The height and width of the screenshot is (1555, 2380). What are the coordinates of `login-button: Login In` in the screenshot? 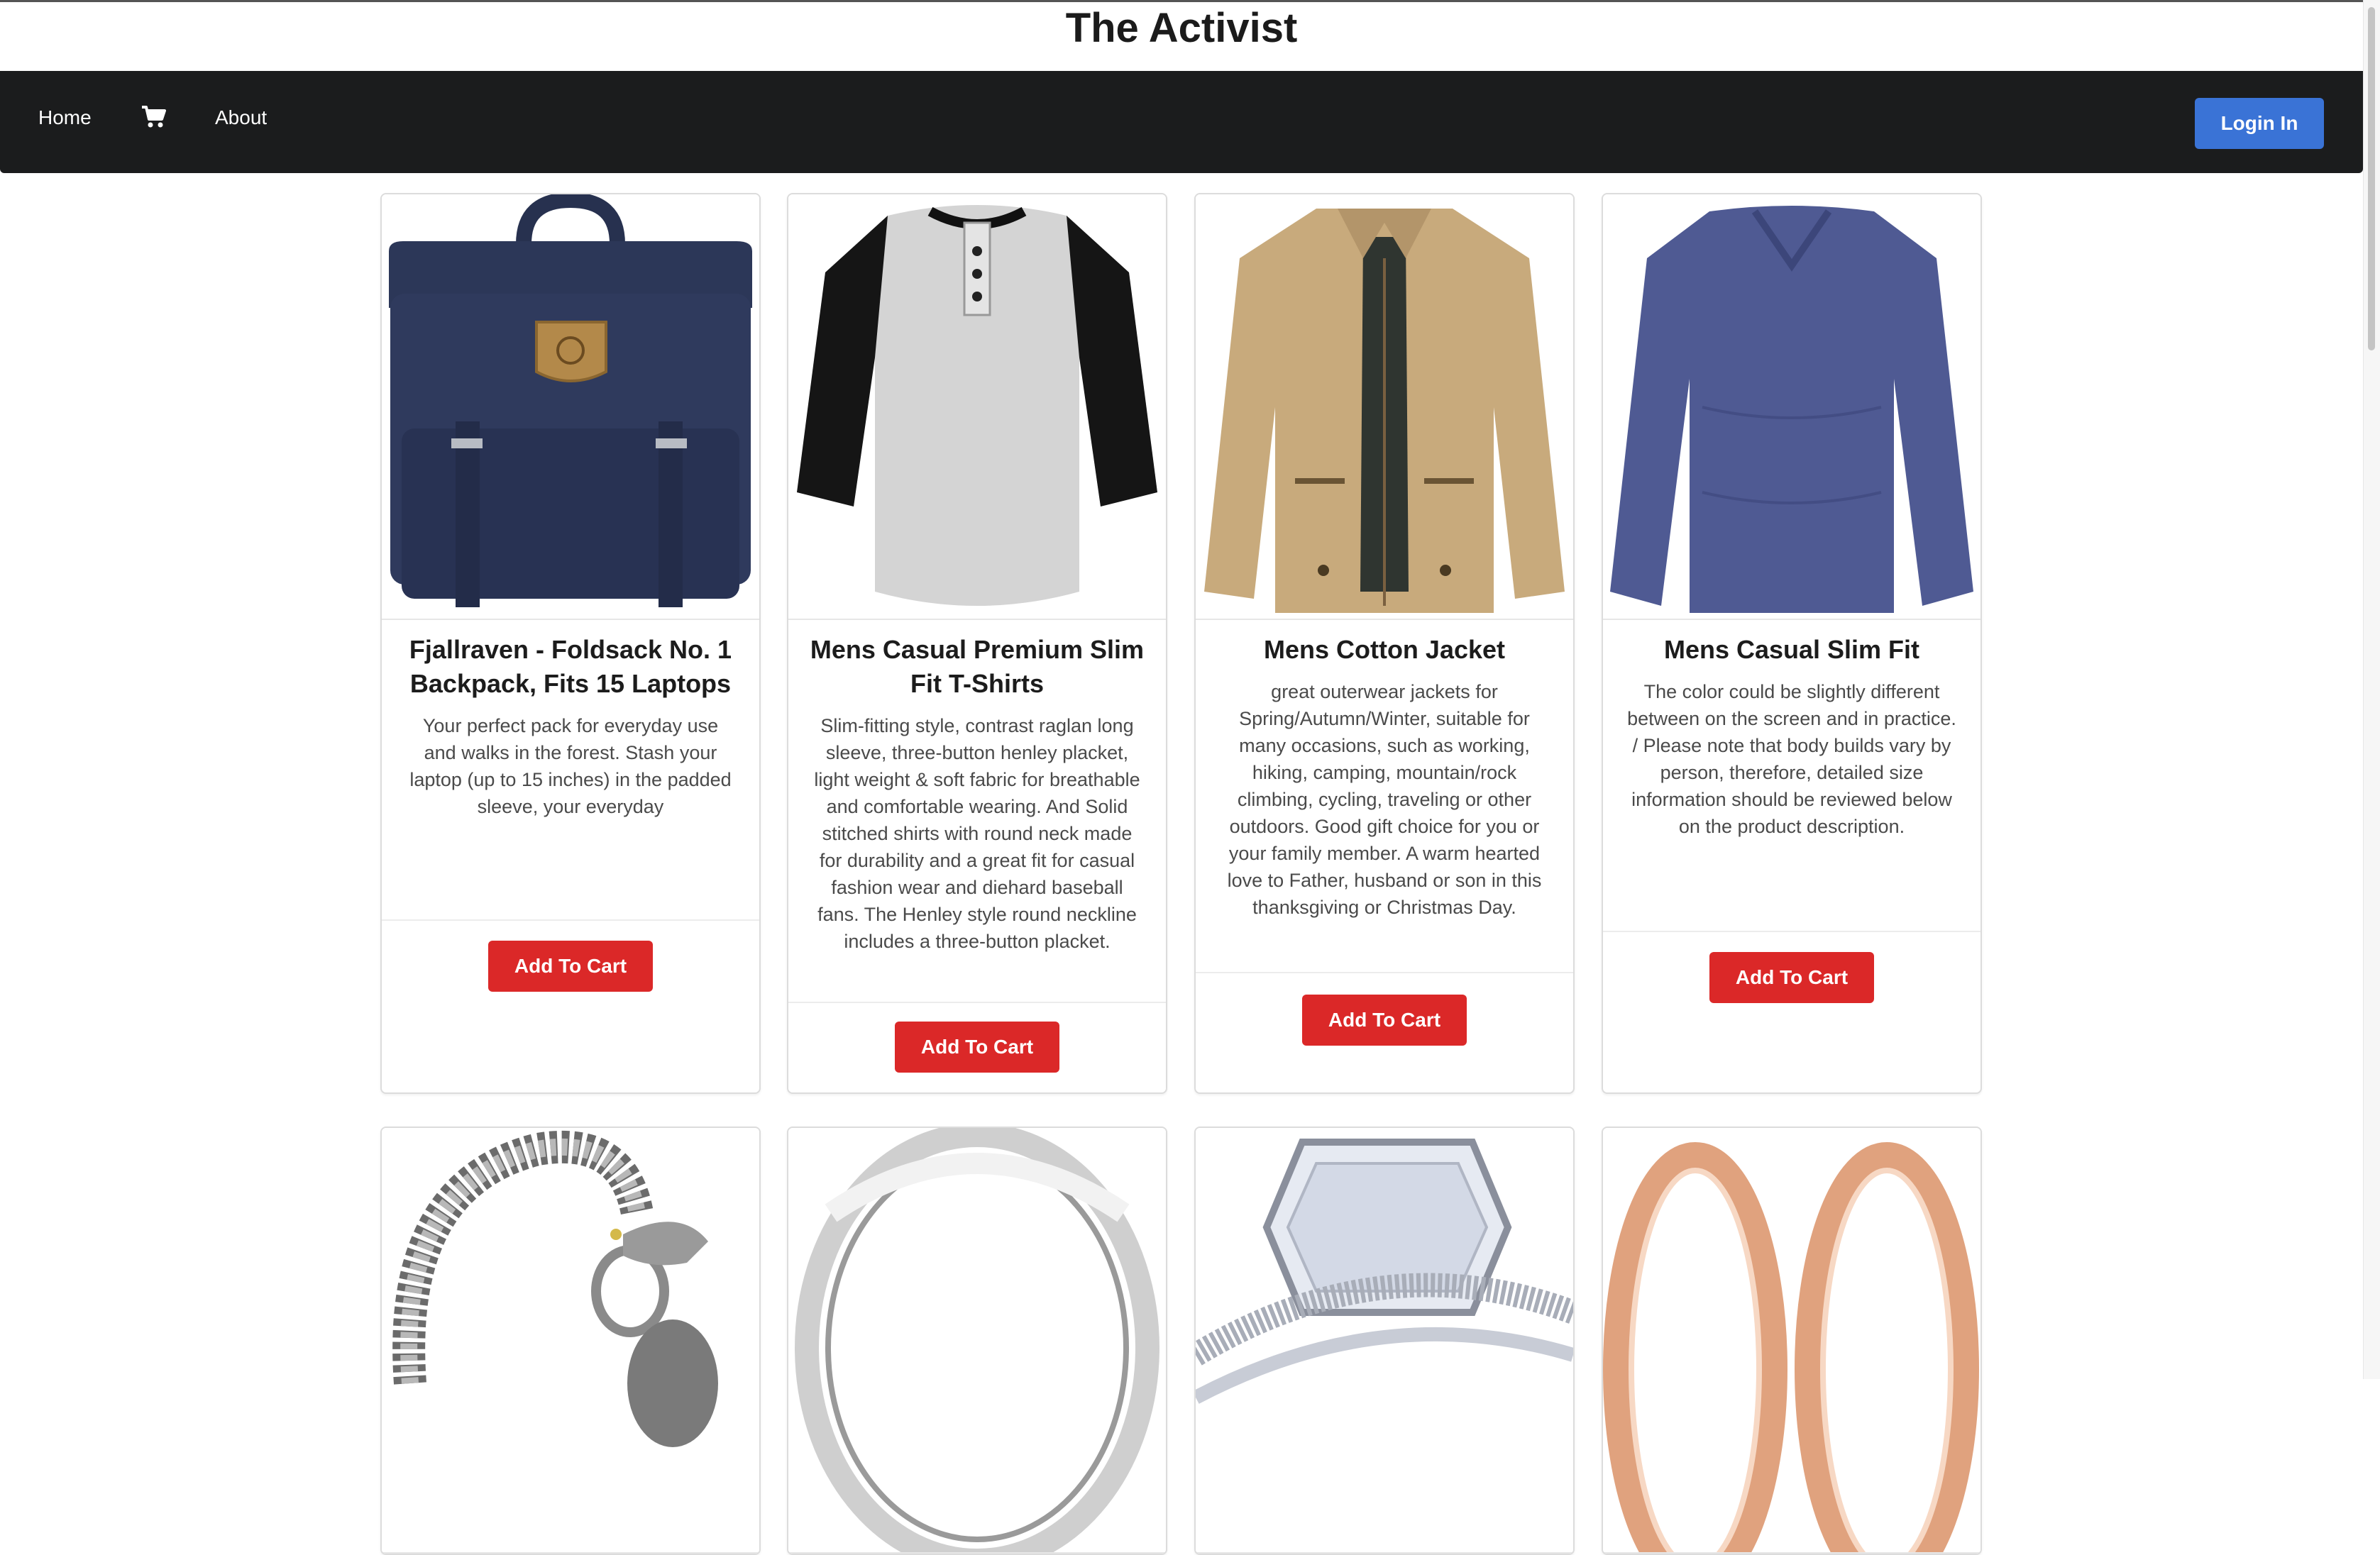 It's located at (2260, 123).